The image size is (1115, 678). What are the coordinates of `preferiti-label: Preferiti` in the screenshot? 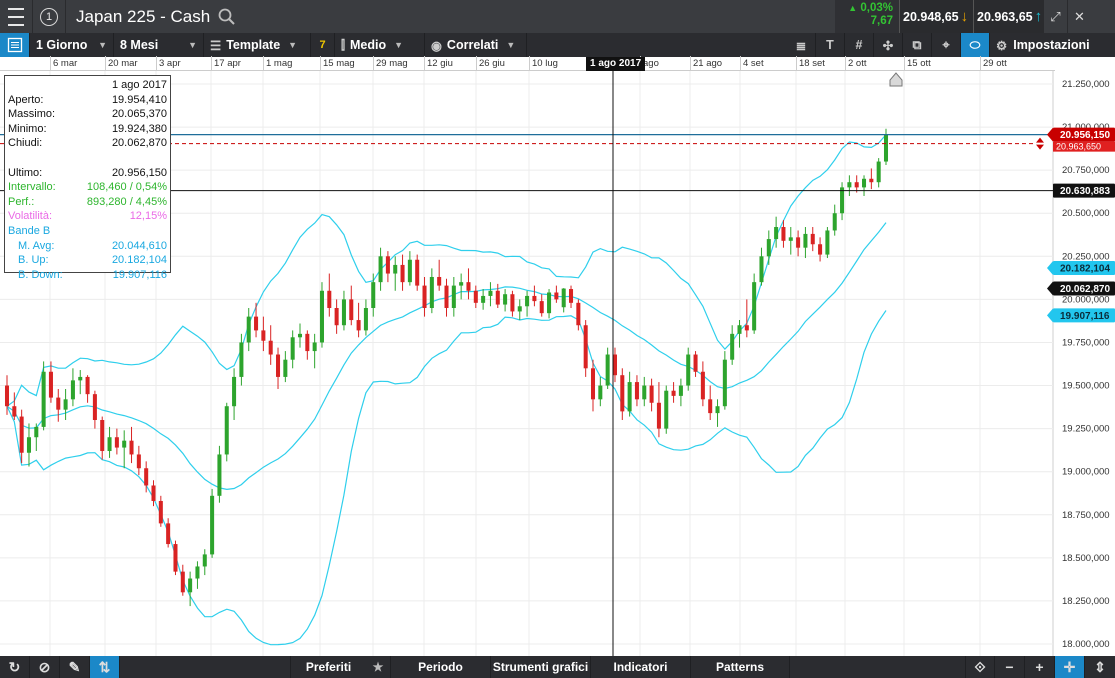 It's located at (328, 667).